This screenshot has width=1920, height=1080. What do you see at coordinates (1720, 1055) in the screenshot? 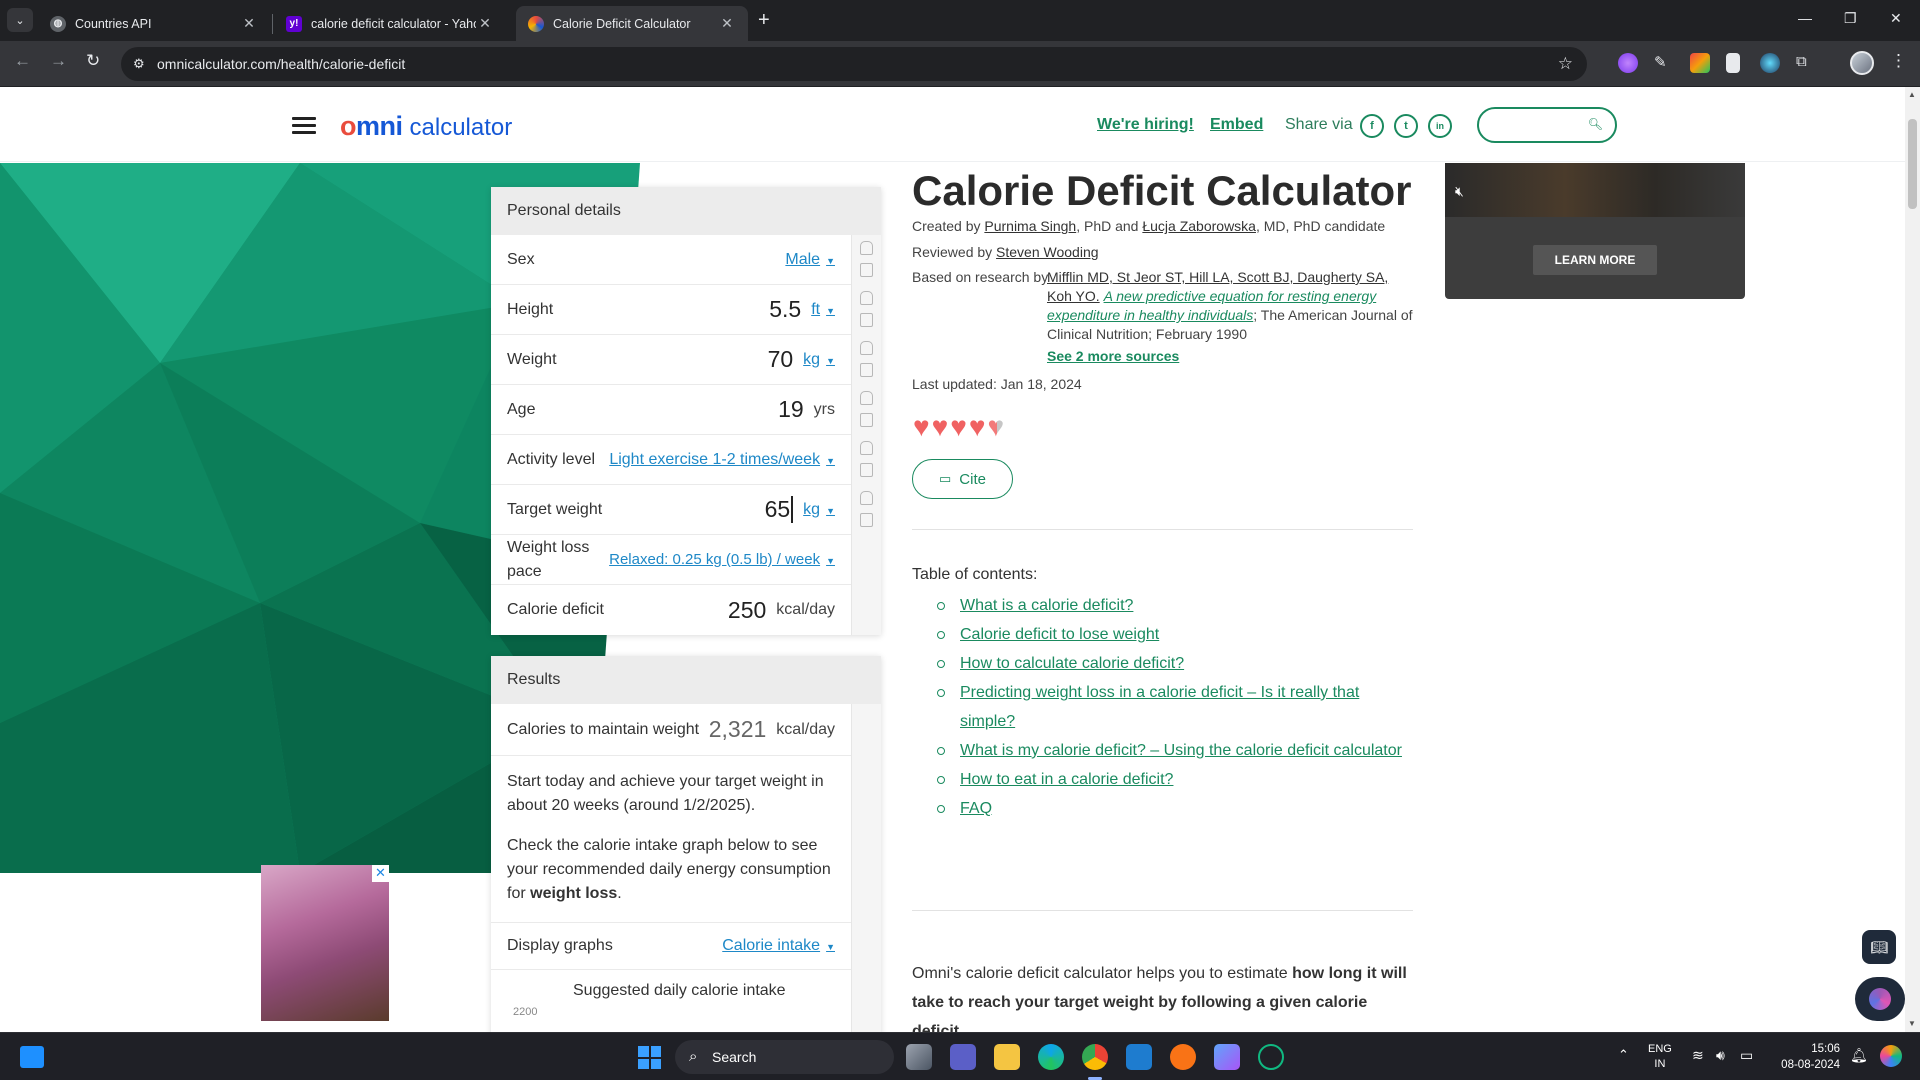
I see `volume-icon: 🔊︎` at bounding box center [1720, 1055].